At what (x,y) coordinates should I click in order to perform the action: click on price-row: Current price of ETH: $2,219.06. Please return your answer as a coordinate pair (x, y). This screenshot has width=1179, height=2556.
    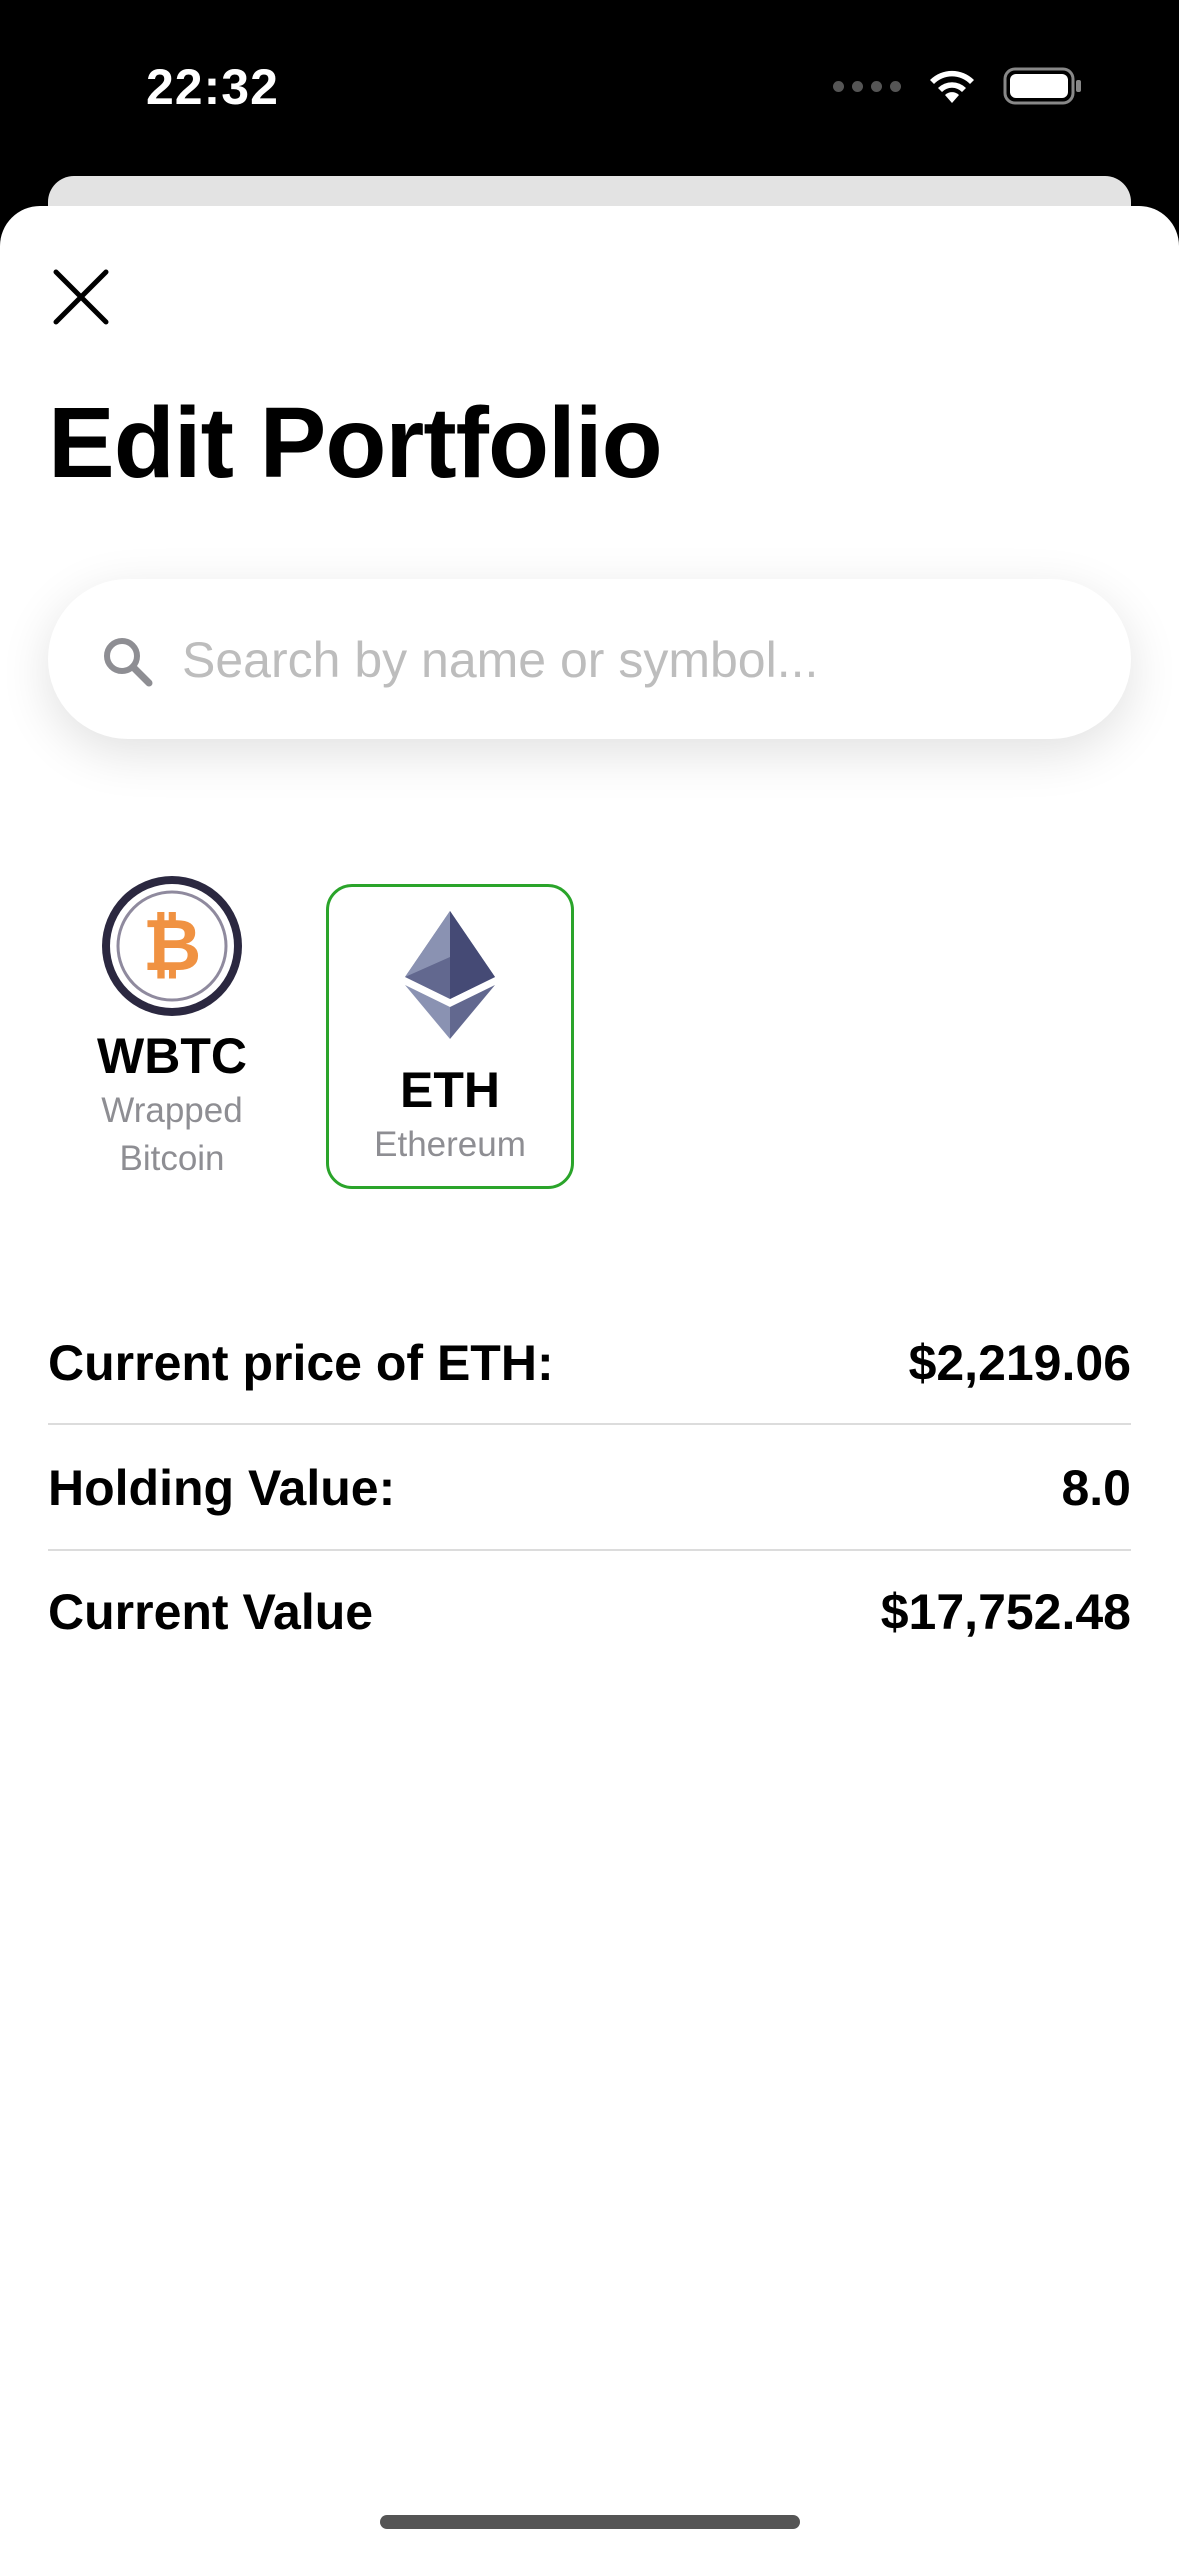
    Looking at the image, I should click on (589, 1363).